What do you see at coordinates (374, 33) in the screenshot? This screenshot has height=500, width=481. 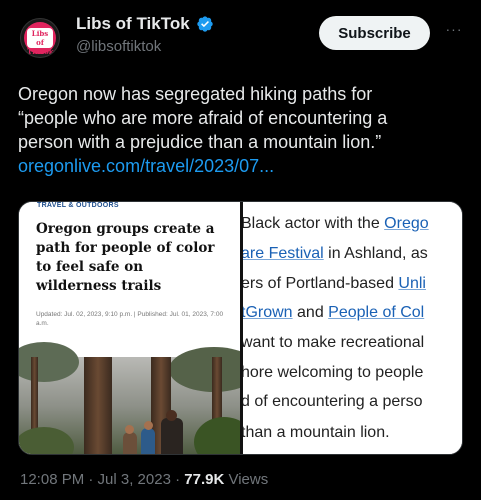 I see `subscribe-button: Subscribe` at bounding box center [374, 33].